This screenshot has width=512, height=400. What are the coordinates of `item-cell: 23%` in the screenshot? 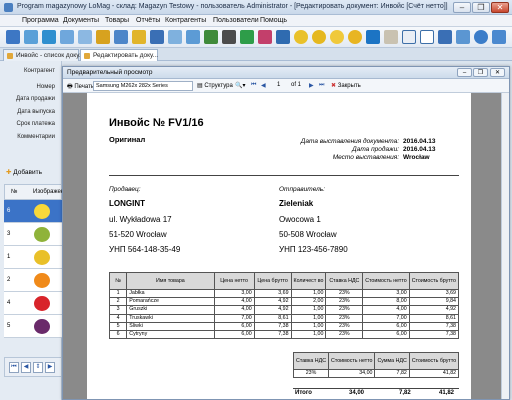 It's located at (344, 334).